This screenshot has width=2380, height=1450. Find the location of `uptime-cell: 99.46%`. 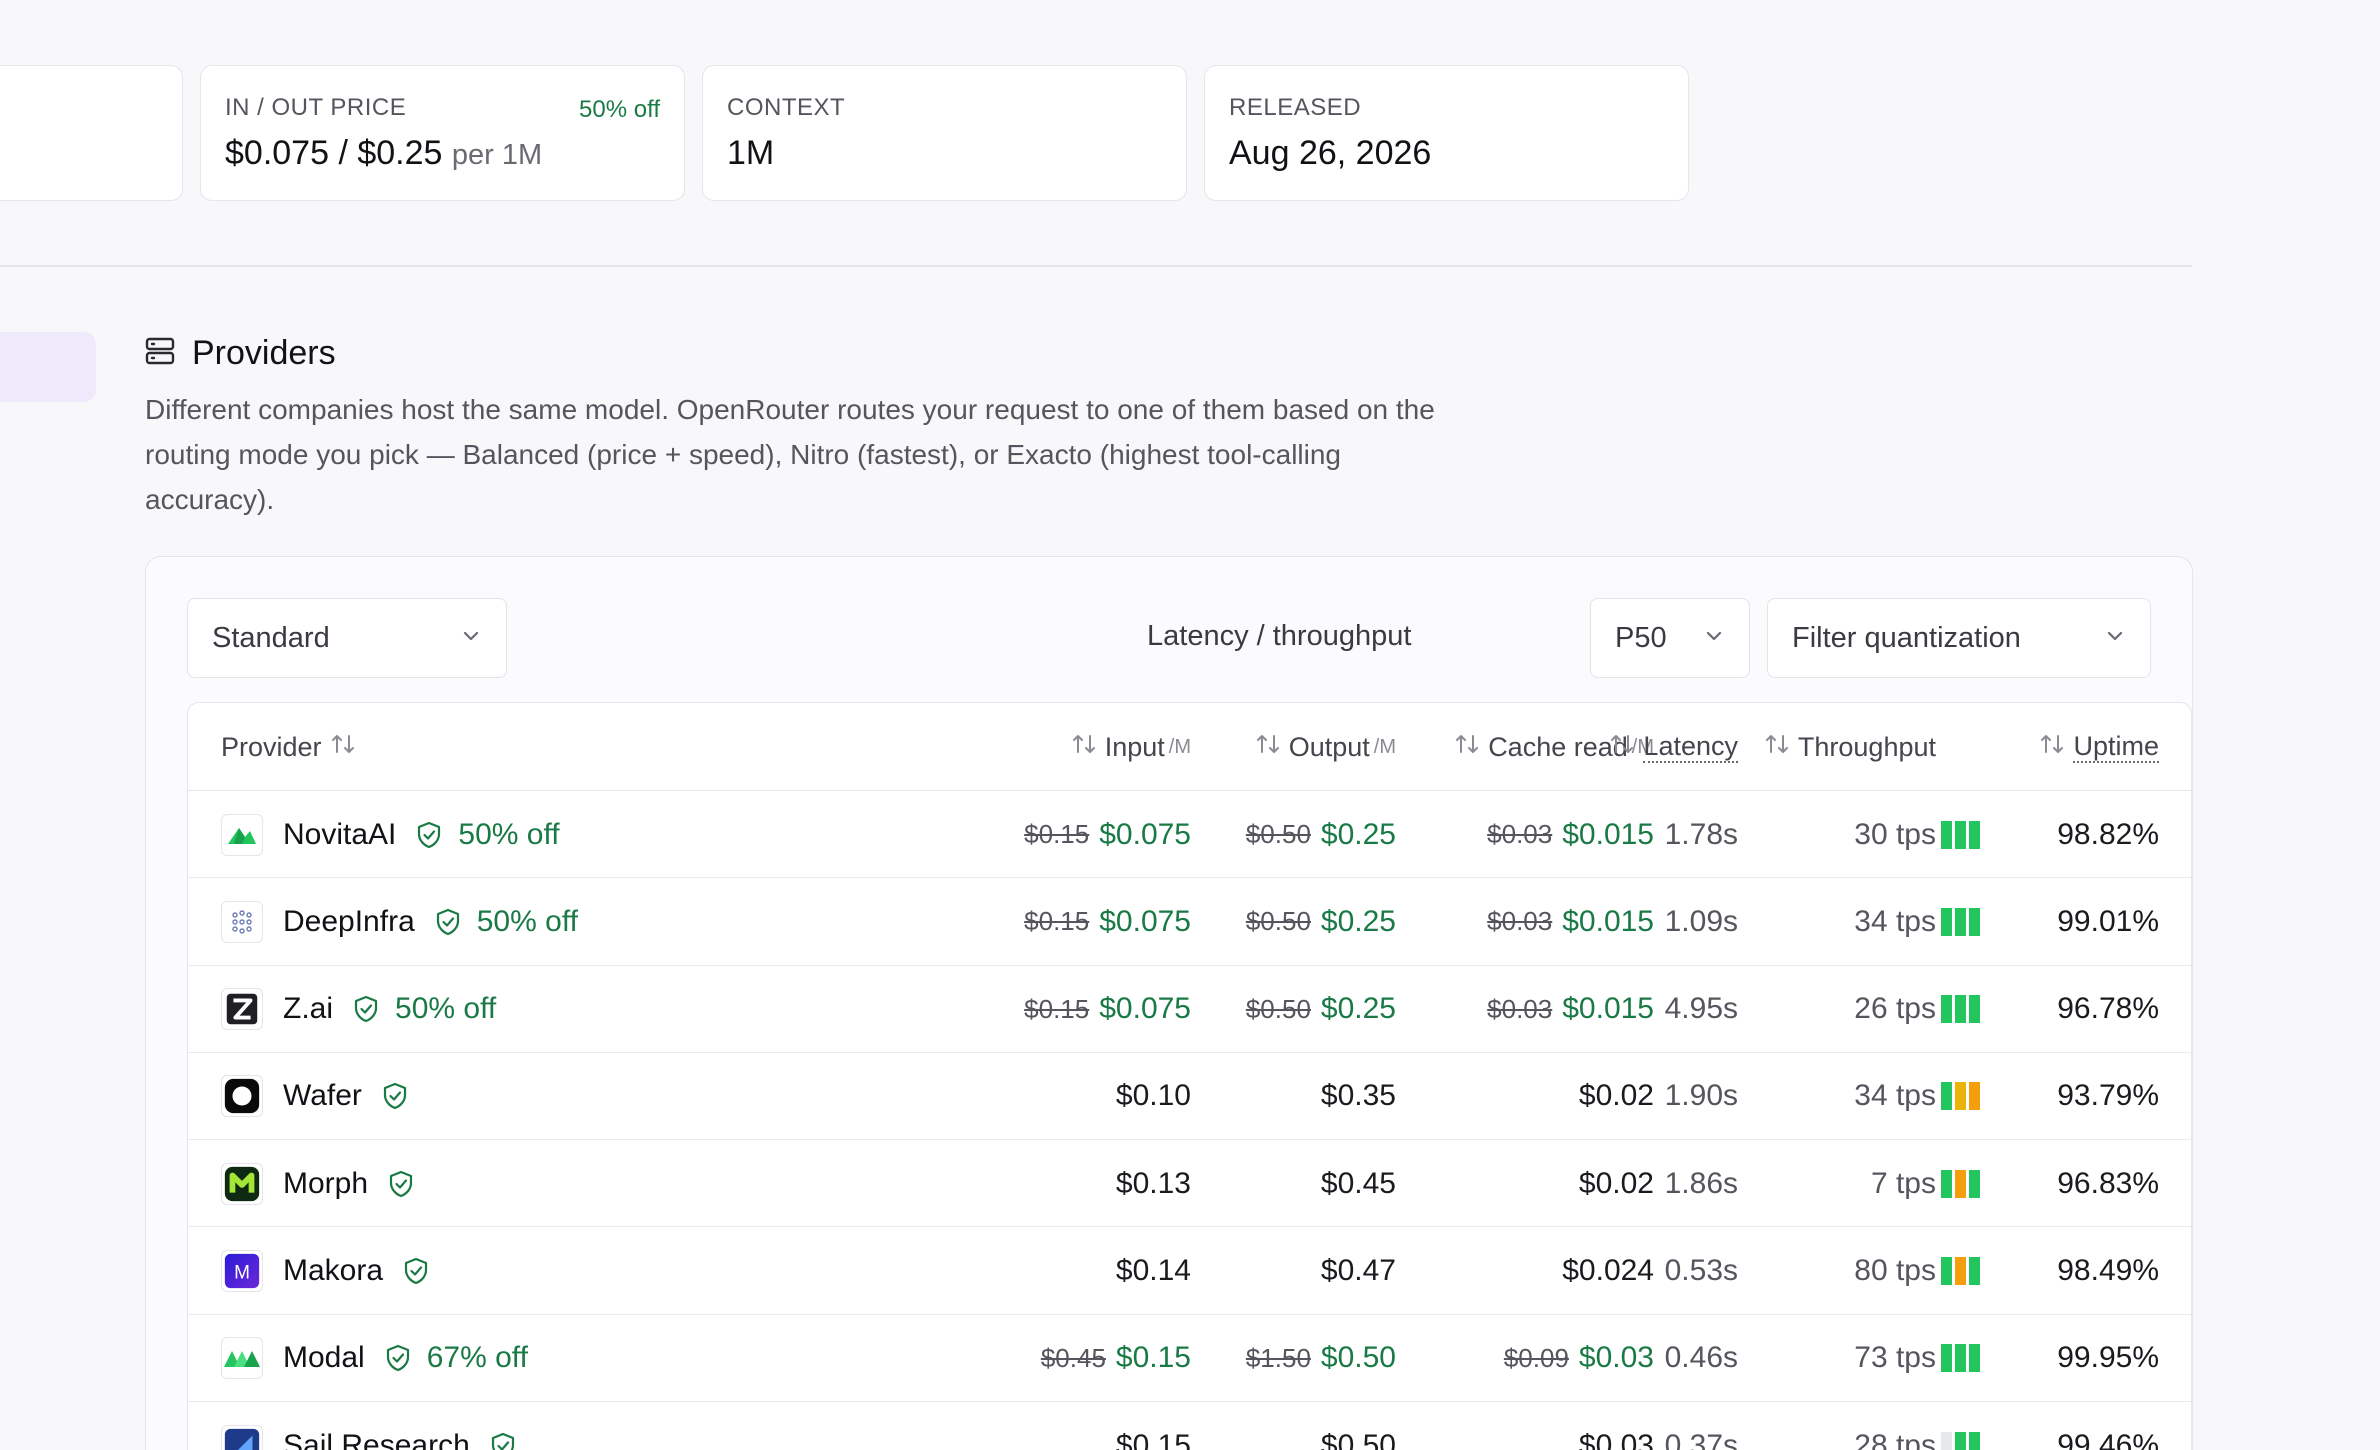

uptime-cell: 99.46% is located at coordinates (2108, 1439).